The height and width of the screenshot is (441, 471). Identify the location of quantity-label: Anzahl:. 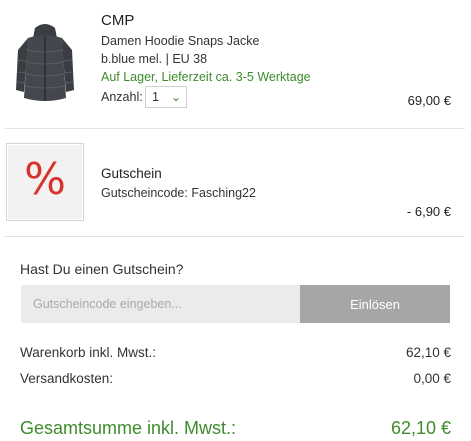
(122, 97).